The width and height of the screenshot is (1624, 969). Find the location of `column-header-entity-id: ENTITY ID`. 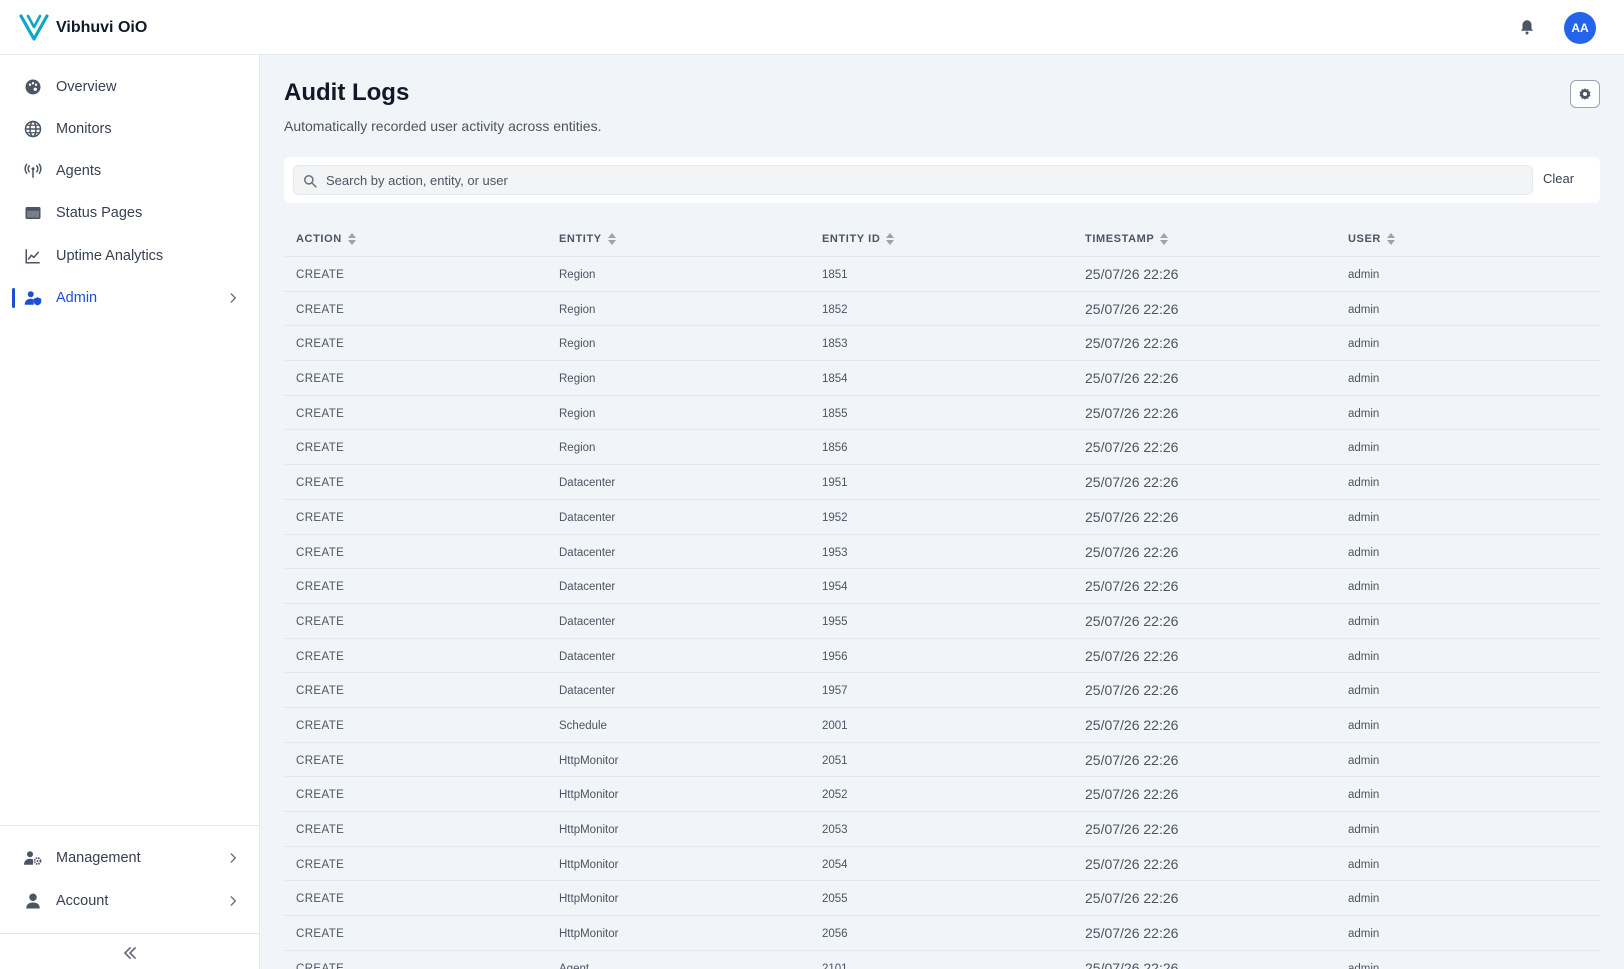

column-header-entity-id: ENTITY ID is located at coordinates (858, 239).